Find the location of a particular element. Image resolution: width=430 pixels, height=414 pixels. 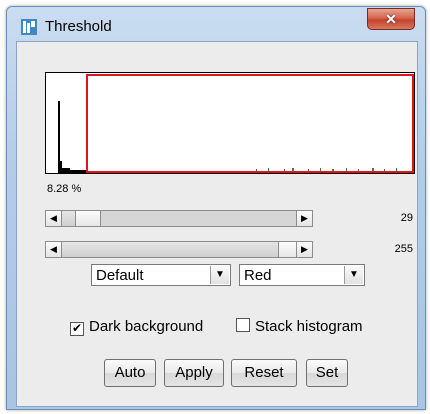

display-select-value: Red is located at coordinates (258, 275).